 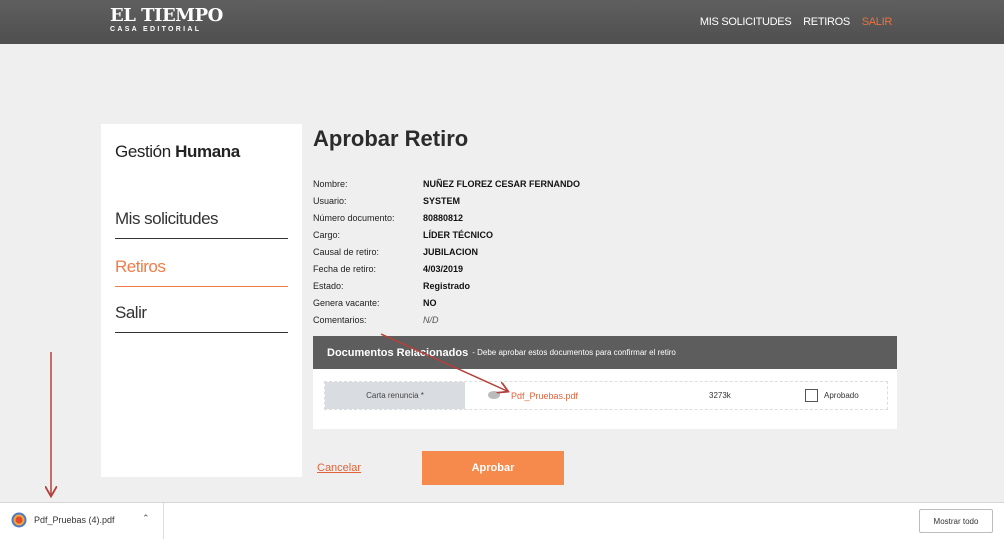 I want to click on download-bar: Pdf_Pruebas (4).pdf ⌃ Mostrar todo, so click(x=502, y=520).